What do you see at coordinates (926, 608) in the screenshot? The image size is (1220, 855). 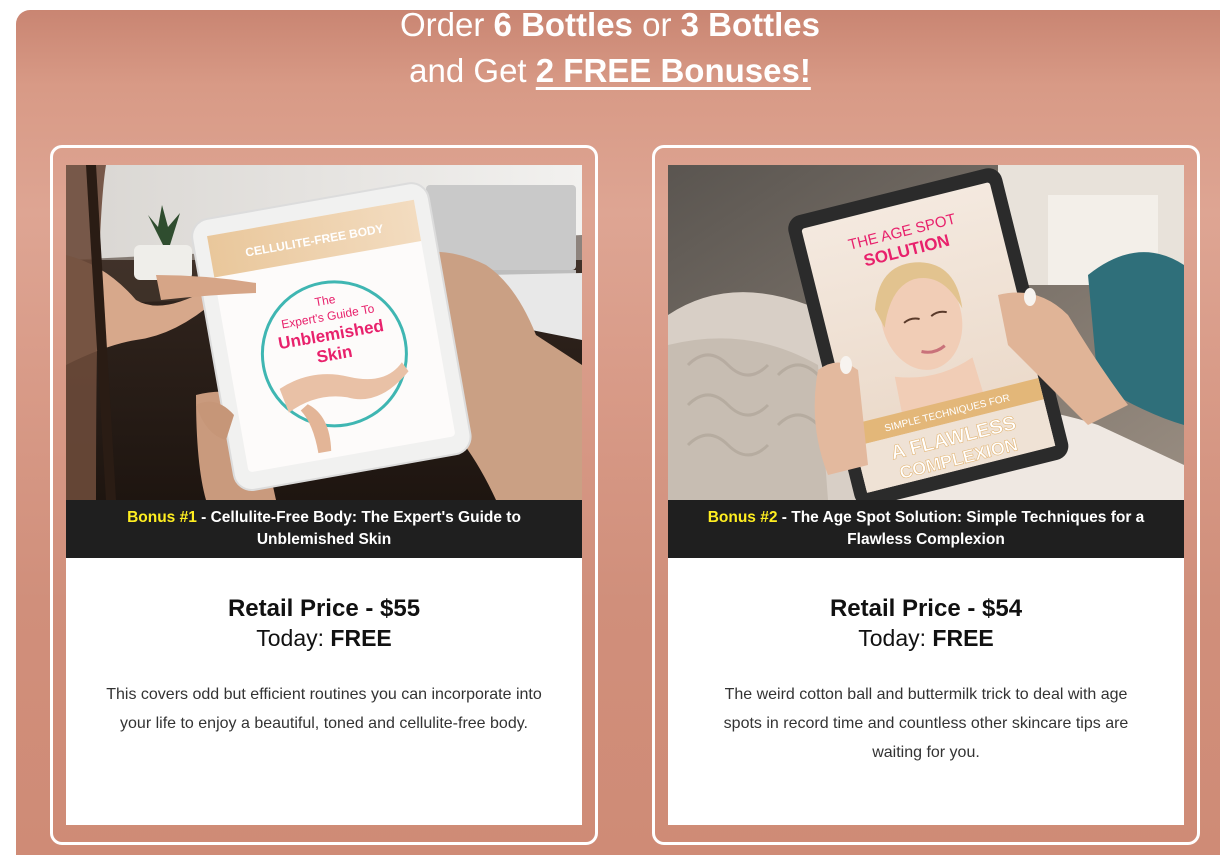 I see `bonus-2-retail-price: Retail Price - $54` at bounding box center [926, 608].